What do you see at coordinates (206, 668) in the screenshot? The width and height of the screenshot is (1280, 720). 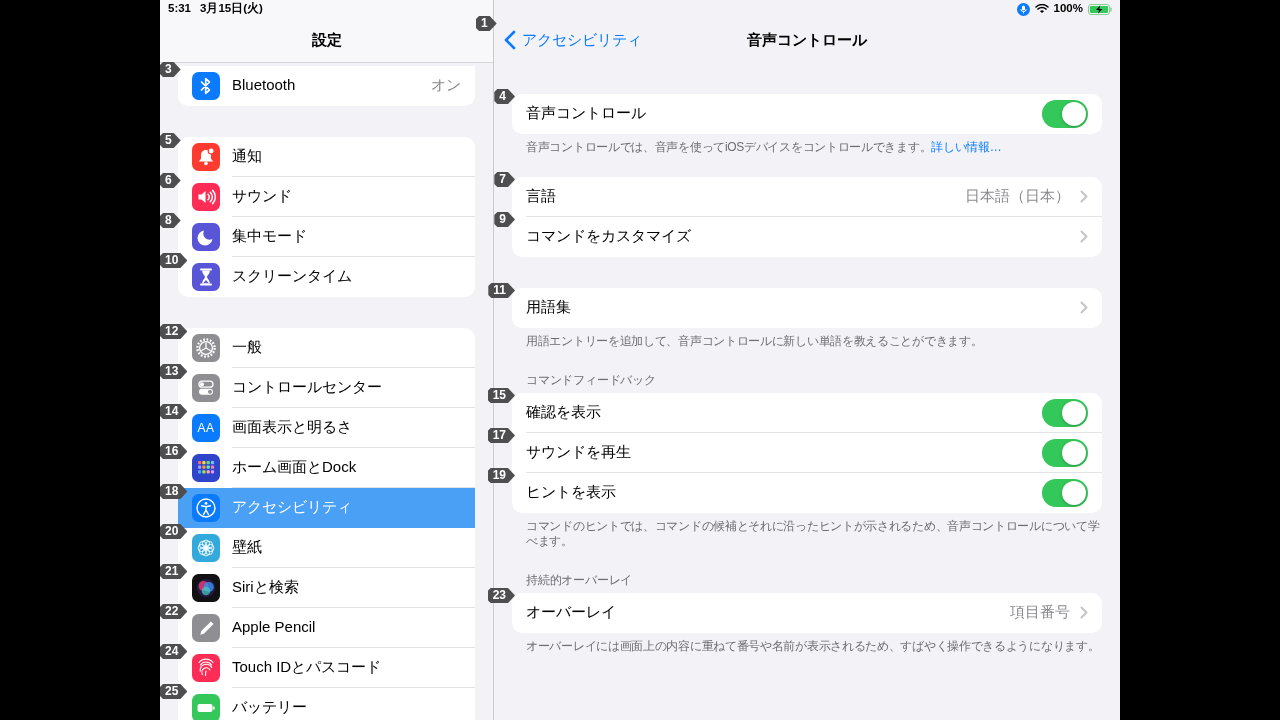 I see `fingerprint-icon` at bounding box center [206, 668].